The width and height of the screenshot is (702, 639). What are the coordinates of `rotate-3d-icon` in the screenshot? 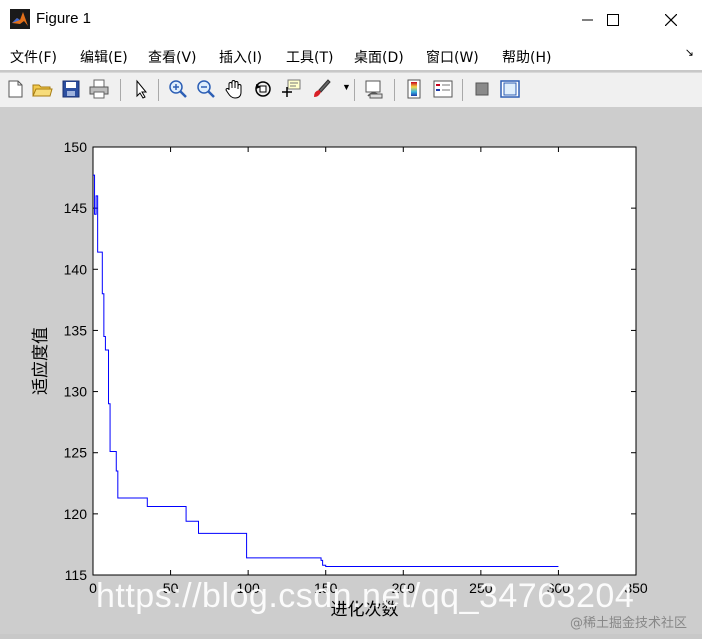 It's located at (263, 89).